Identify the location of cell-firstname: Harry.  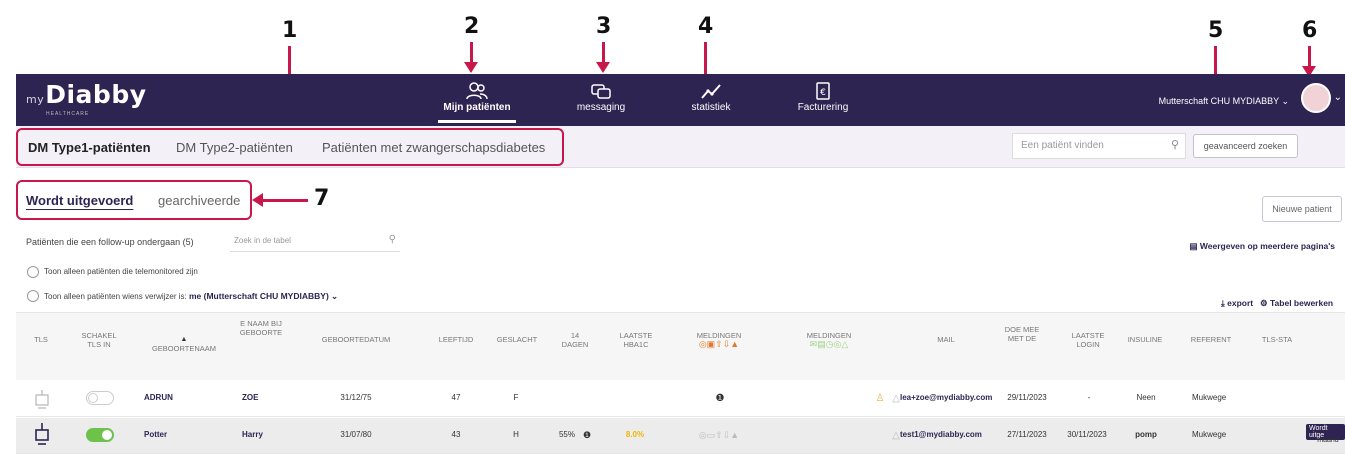
(262, 434).